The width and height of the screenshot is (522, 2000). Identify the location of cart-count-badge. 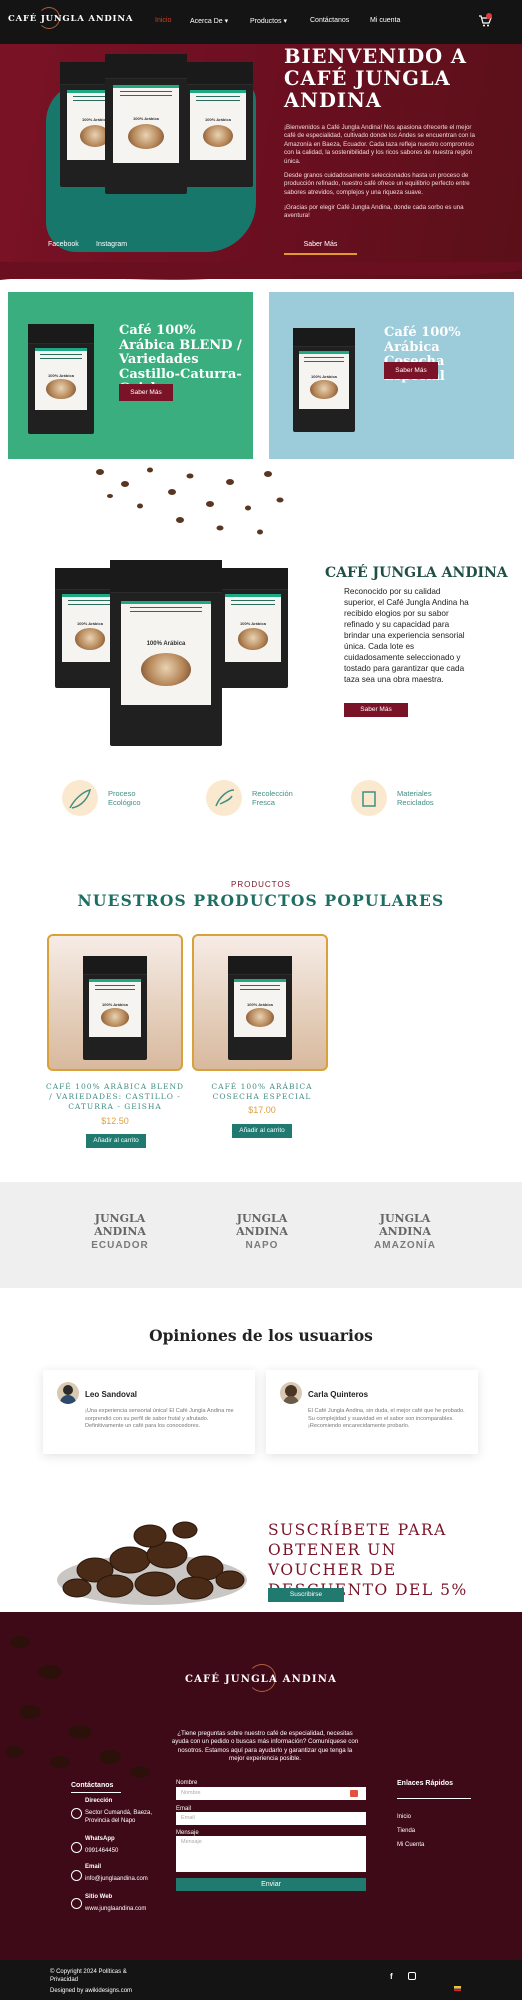
(489, 16).